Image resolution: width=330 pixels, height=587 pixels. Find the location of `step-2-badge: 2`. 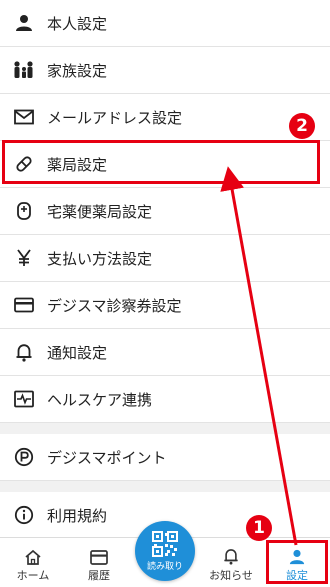

step-2-badge: 2 is located at coordinates (302, 126).